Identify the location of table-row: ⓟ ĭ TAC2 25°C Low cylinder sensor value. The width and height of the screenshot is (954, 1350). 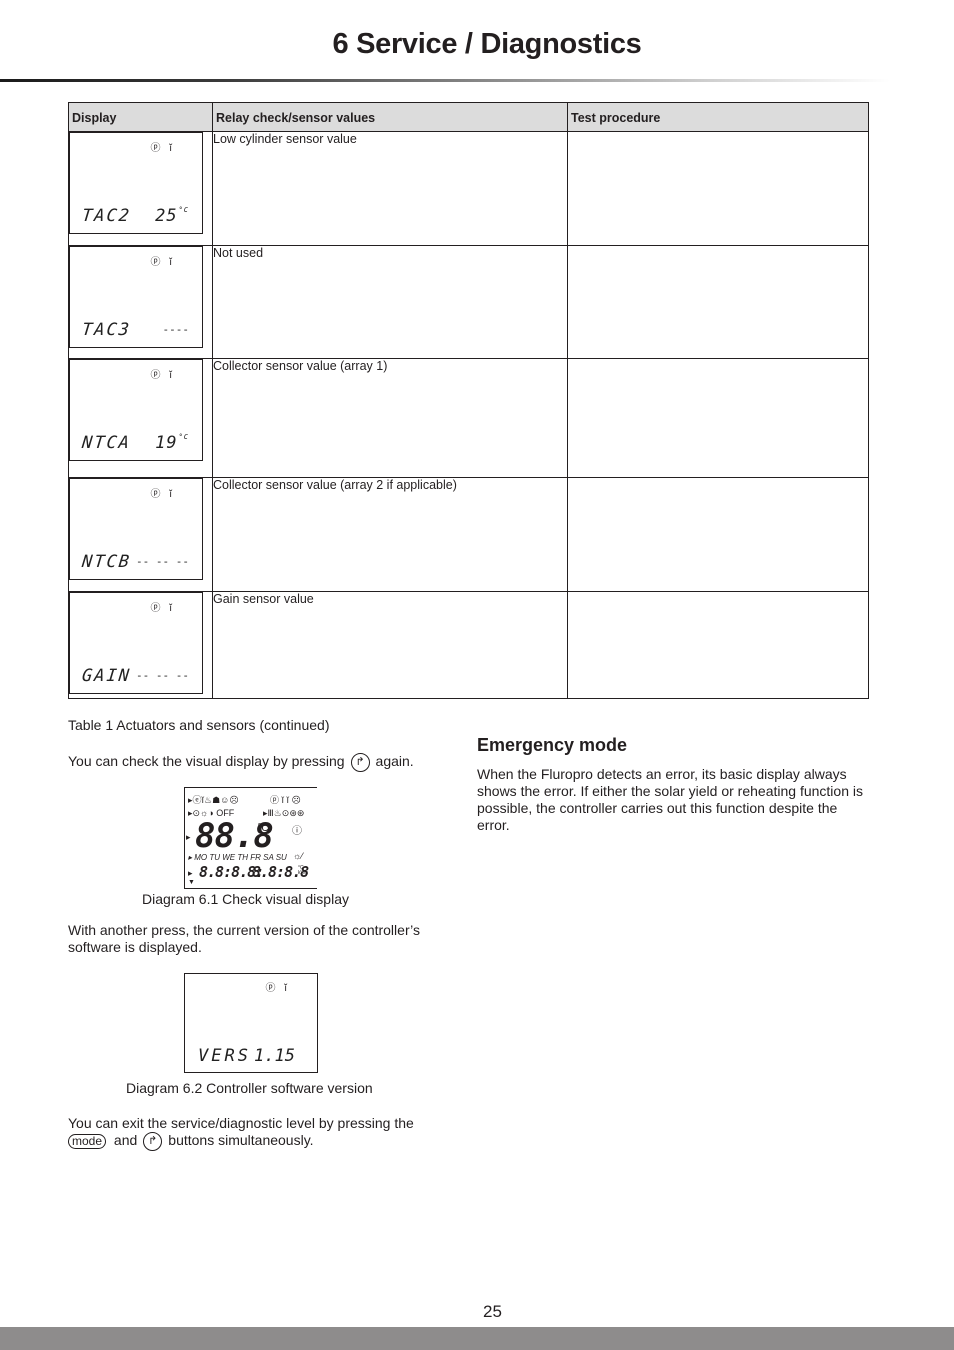
(468, 188).